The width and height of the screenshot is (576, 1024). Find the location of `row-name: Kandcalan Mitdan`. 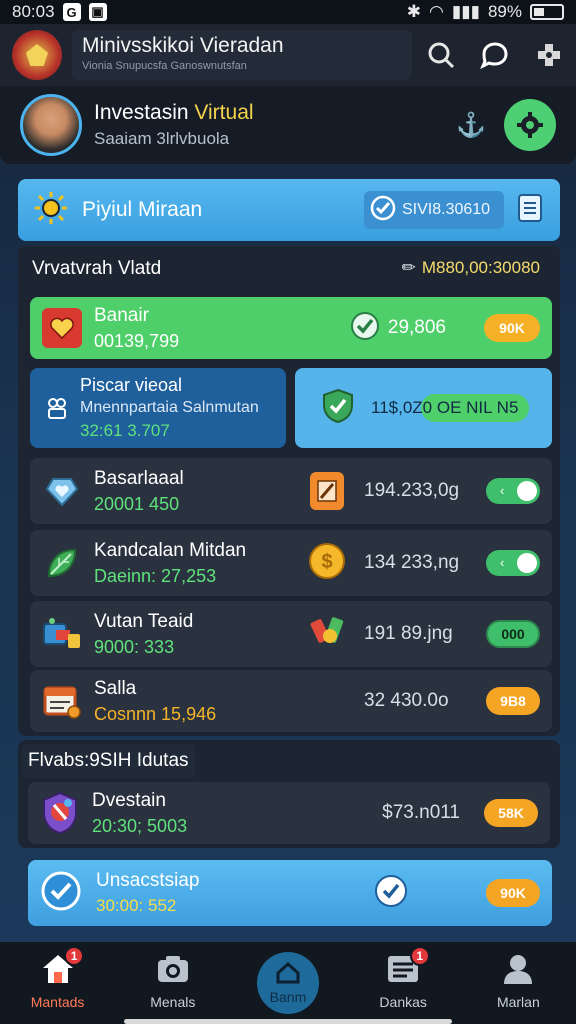

row-name: Kandcalan Mitdan is located at coordinates (170, 550).